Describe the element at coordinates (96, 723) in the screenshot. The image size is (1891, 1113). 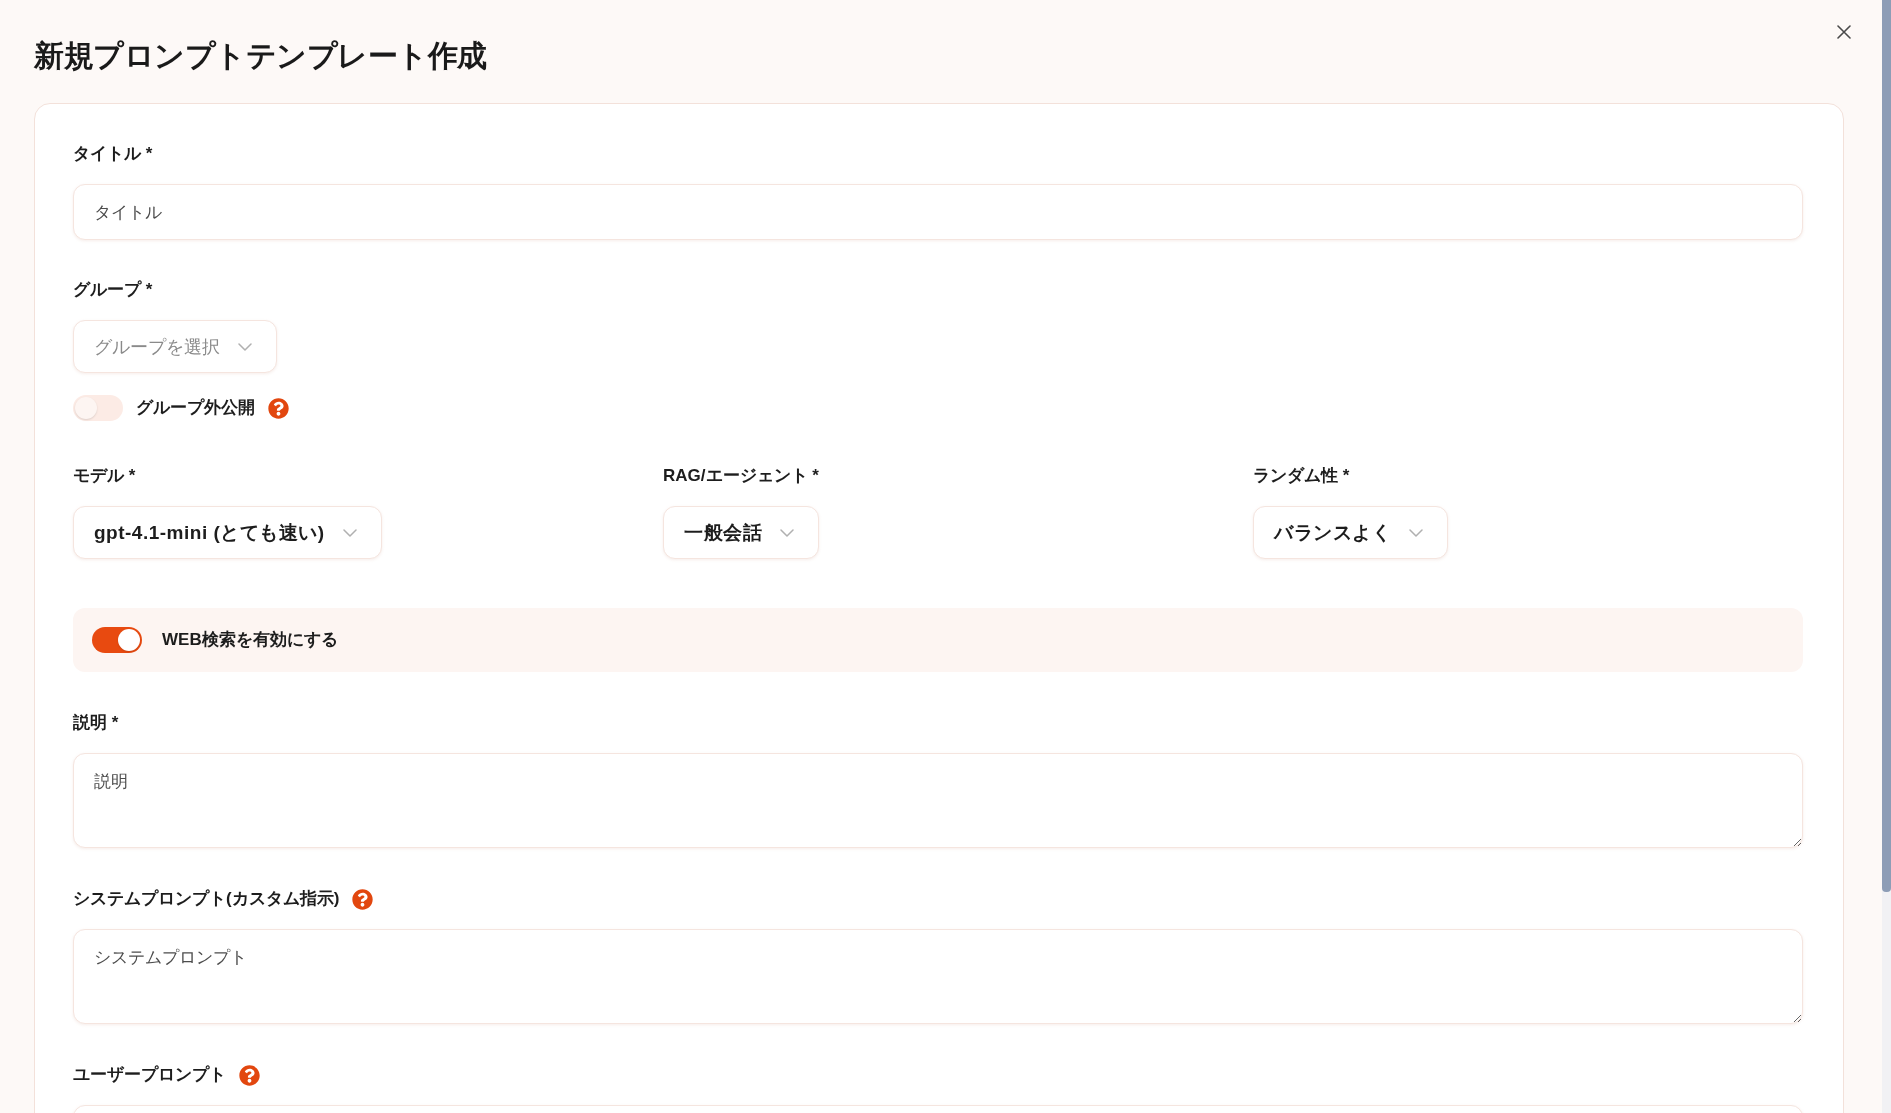
I see `field-label: 説明 *` at that location.